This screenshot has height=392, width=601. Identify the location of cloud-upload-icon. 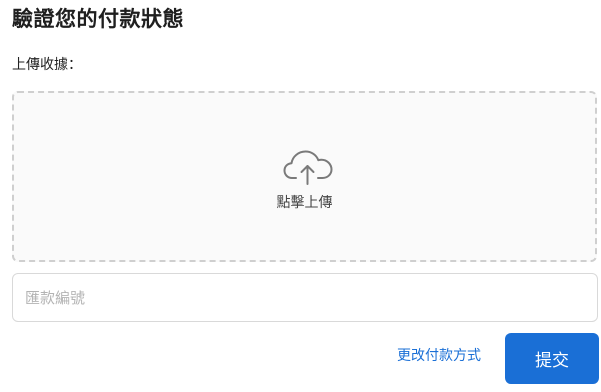
(308, 167).